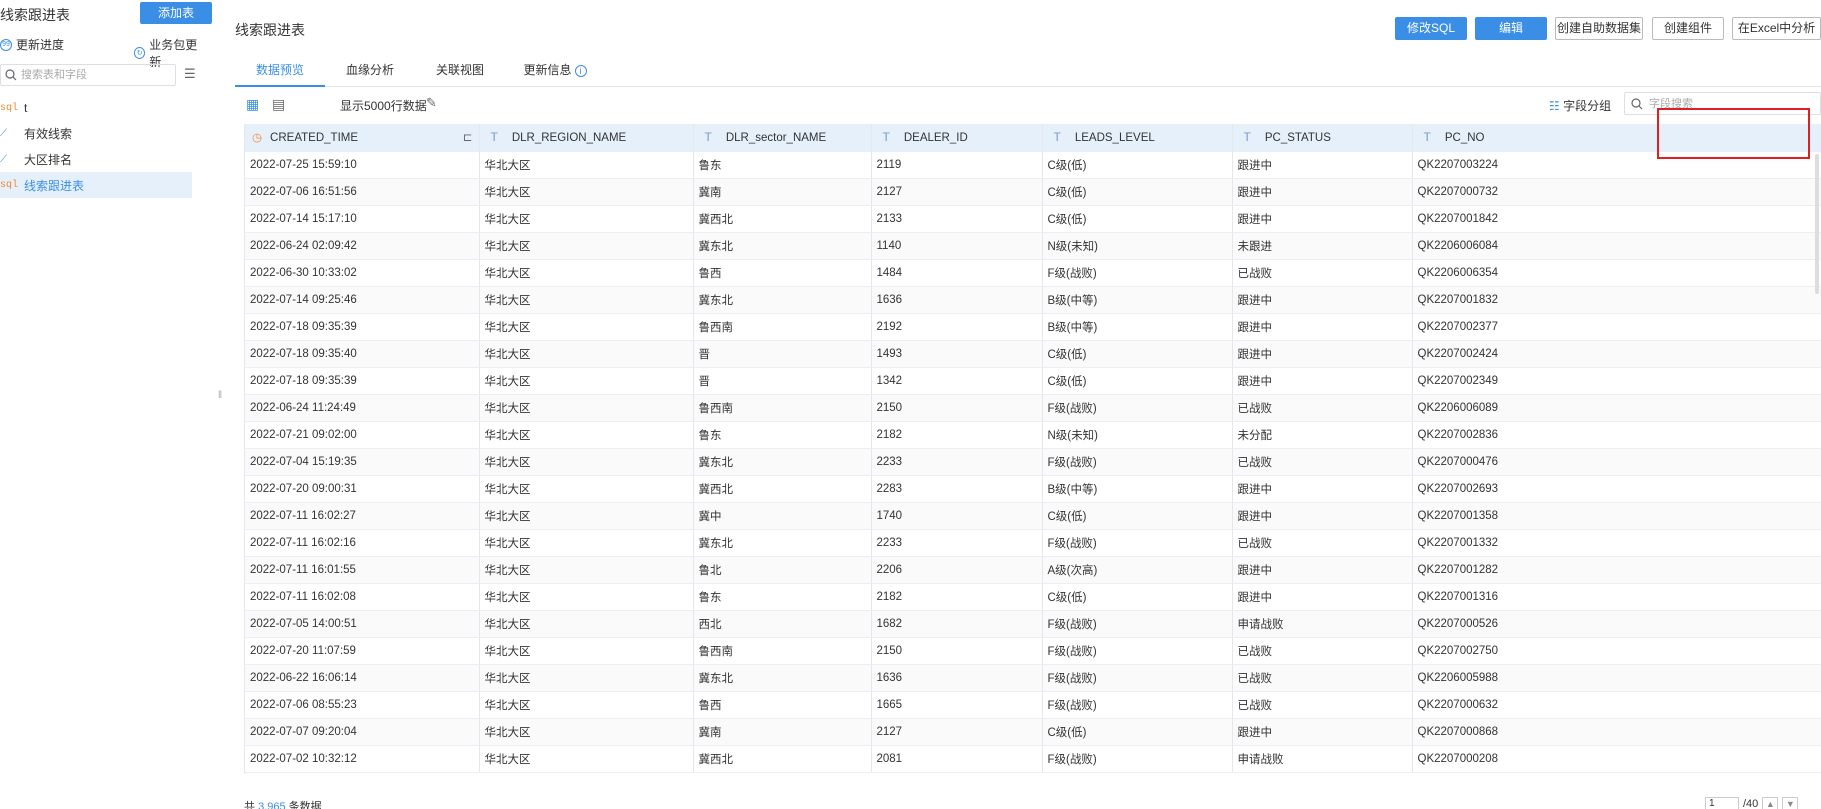  Describe the element at coordinates (782, 651) in the screenshot. I see `table-cell: 鲁西南` at that location.